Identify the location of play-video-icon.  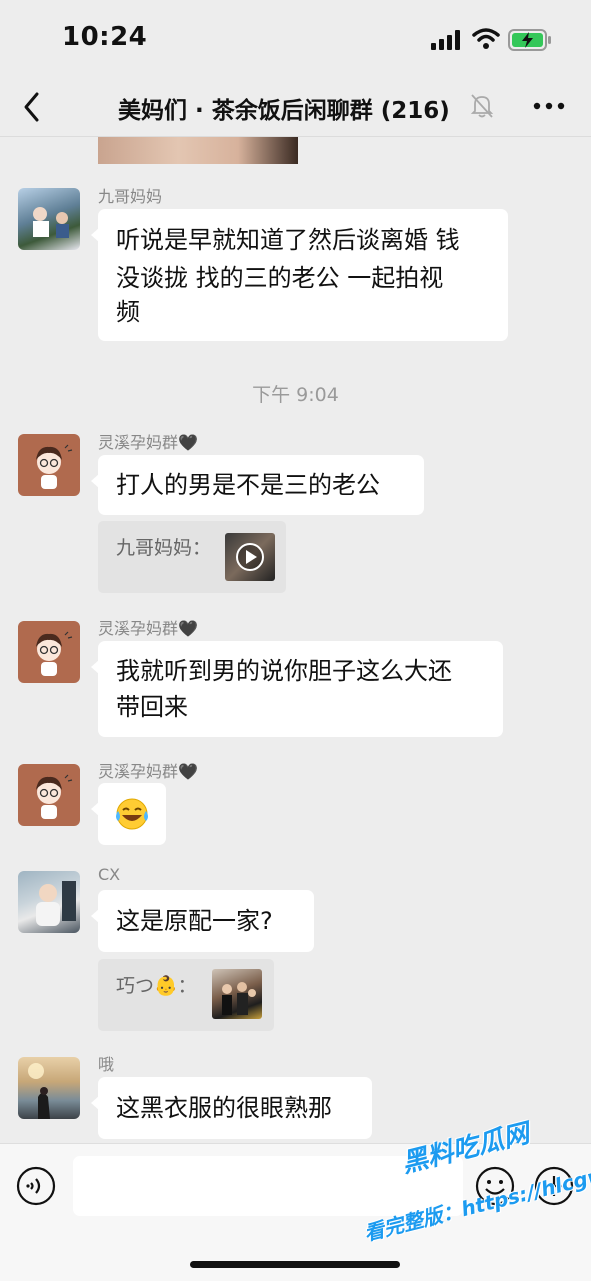
(250, 557).